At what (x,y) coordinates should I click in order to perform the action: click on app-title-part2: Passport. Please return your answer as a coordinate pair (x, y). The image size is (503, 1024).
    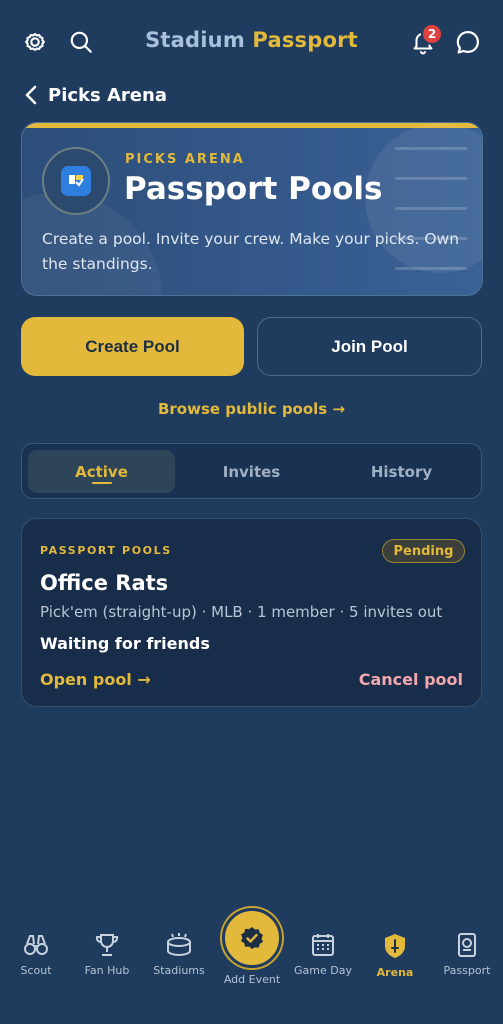
    Looking at the image, I should click on (305, 40).